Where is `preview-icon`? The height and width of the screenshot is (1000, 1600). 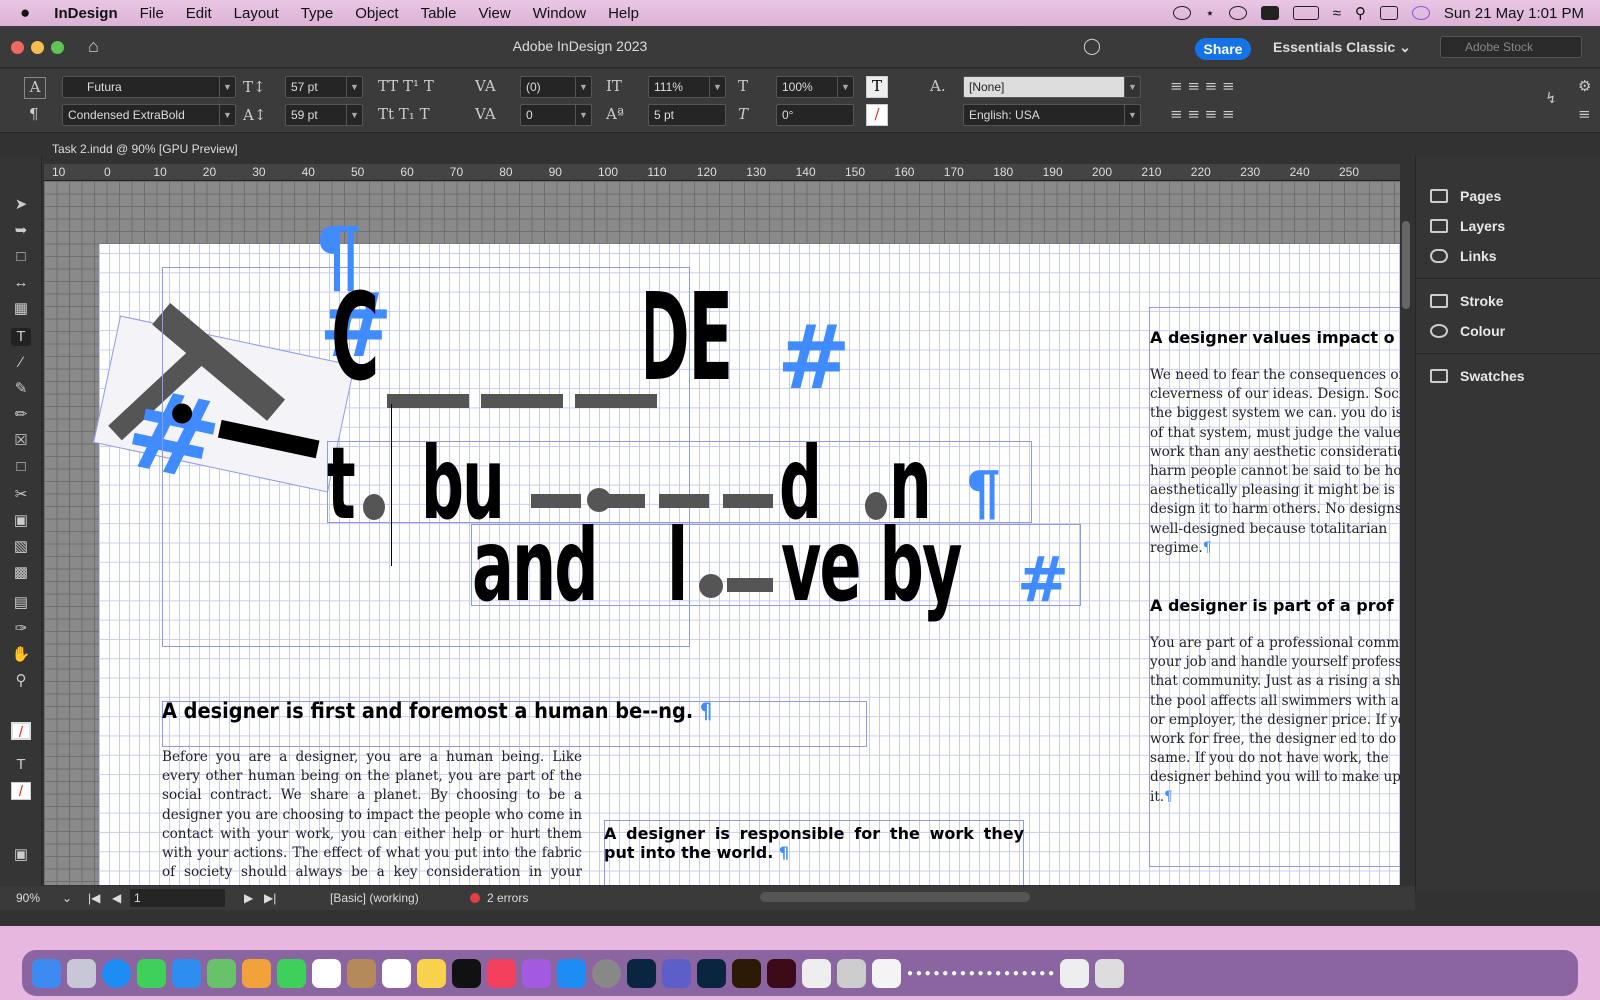
preview-icon is located at coordinates (851, 973).